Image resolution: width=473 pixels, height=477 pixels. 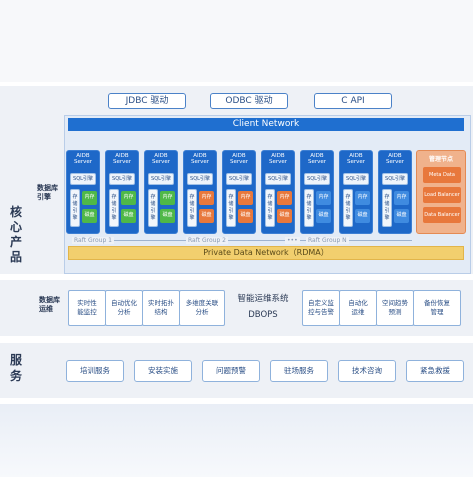 I want to click on data-balancer-box: Data Balancer, so click(x=442, y=215).